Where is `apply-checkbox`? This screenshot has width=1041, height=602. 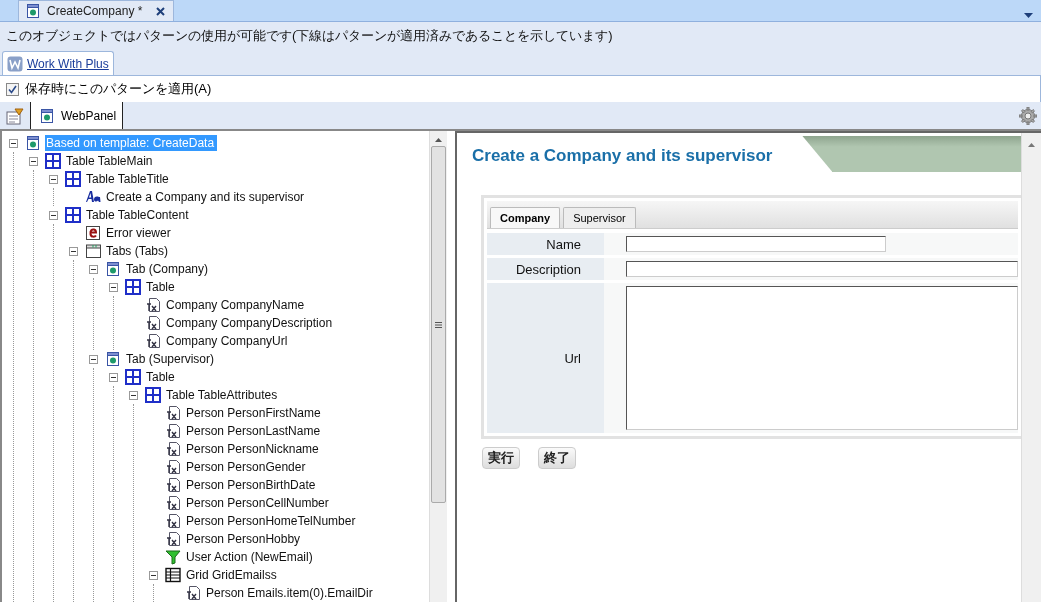
apply-checkbox is located at coordinates (12, 89).